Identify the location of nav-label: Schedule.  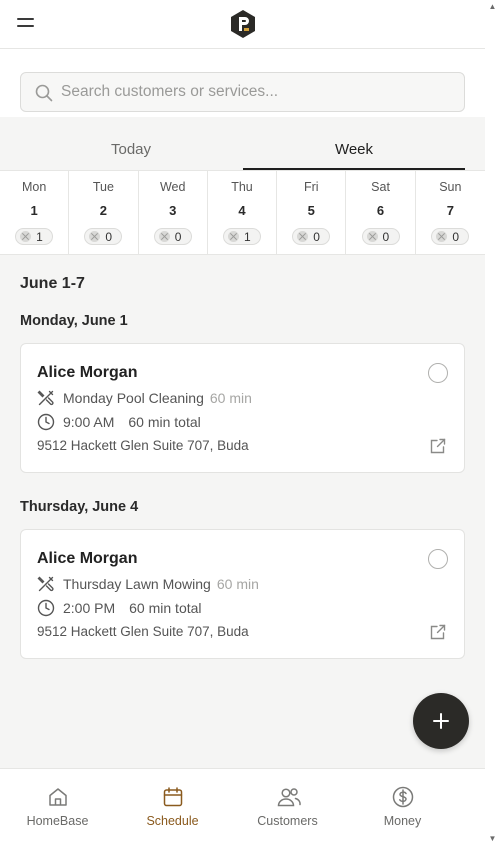
(172, 821).